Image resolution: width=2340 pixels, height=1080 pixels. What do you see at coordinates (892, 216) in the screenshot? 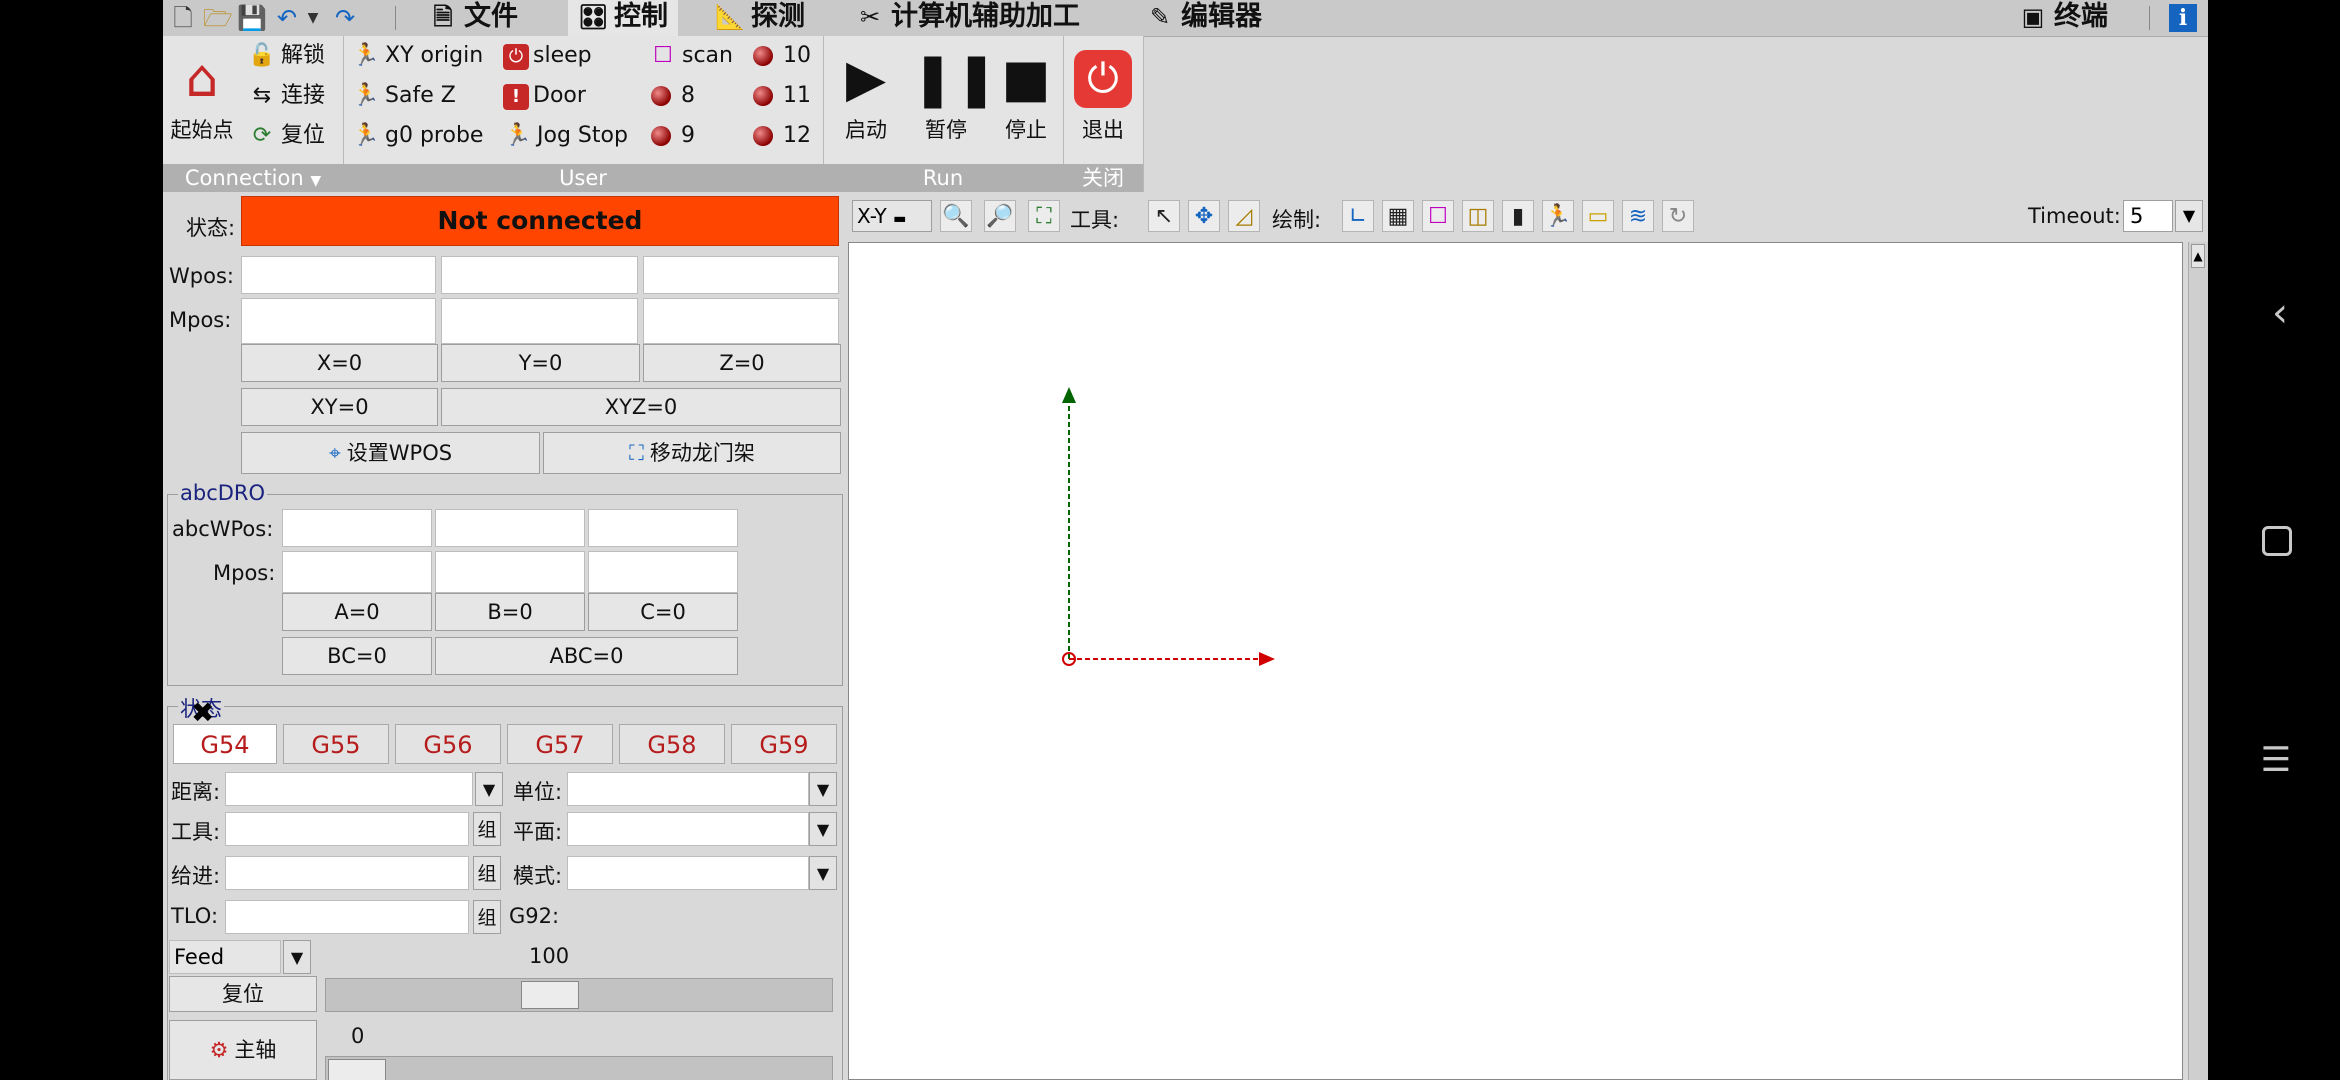
I see `view-select: X-Y ▬` at bounding box center [892, 216].